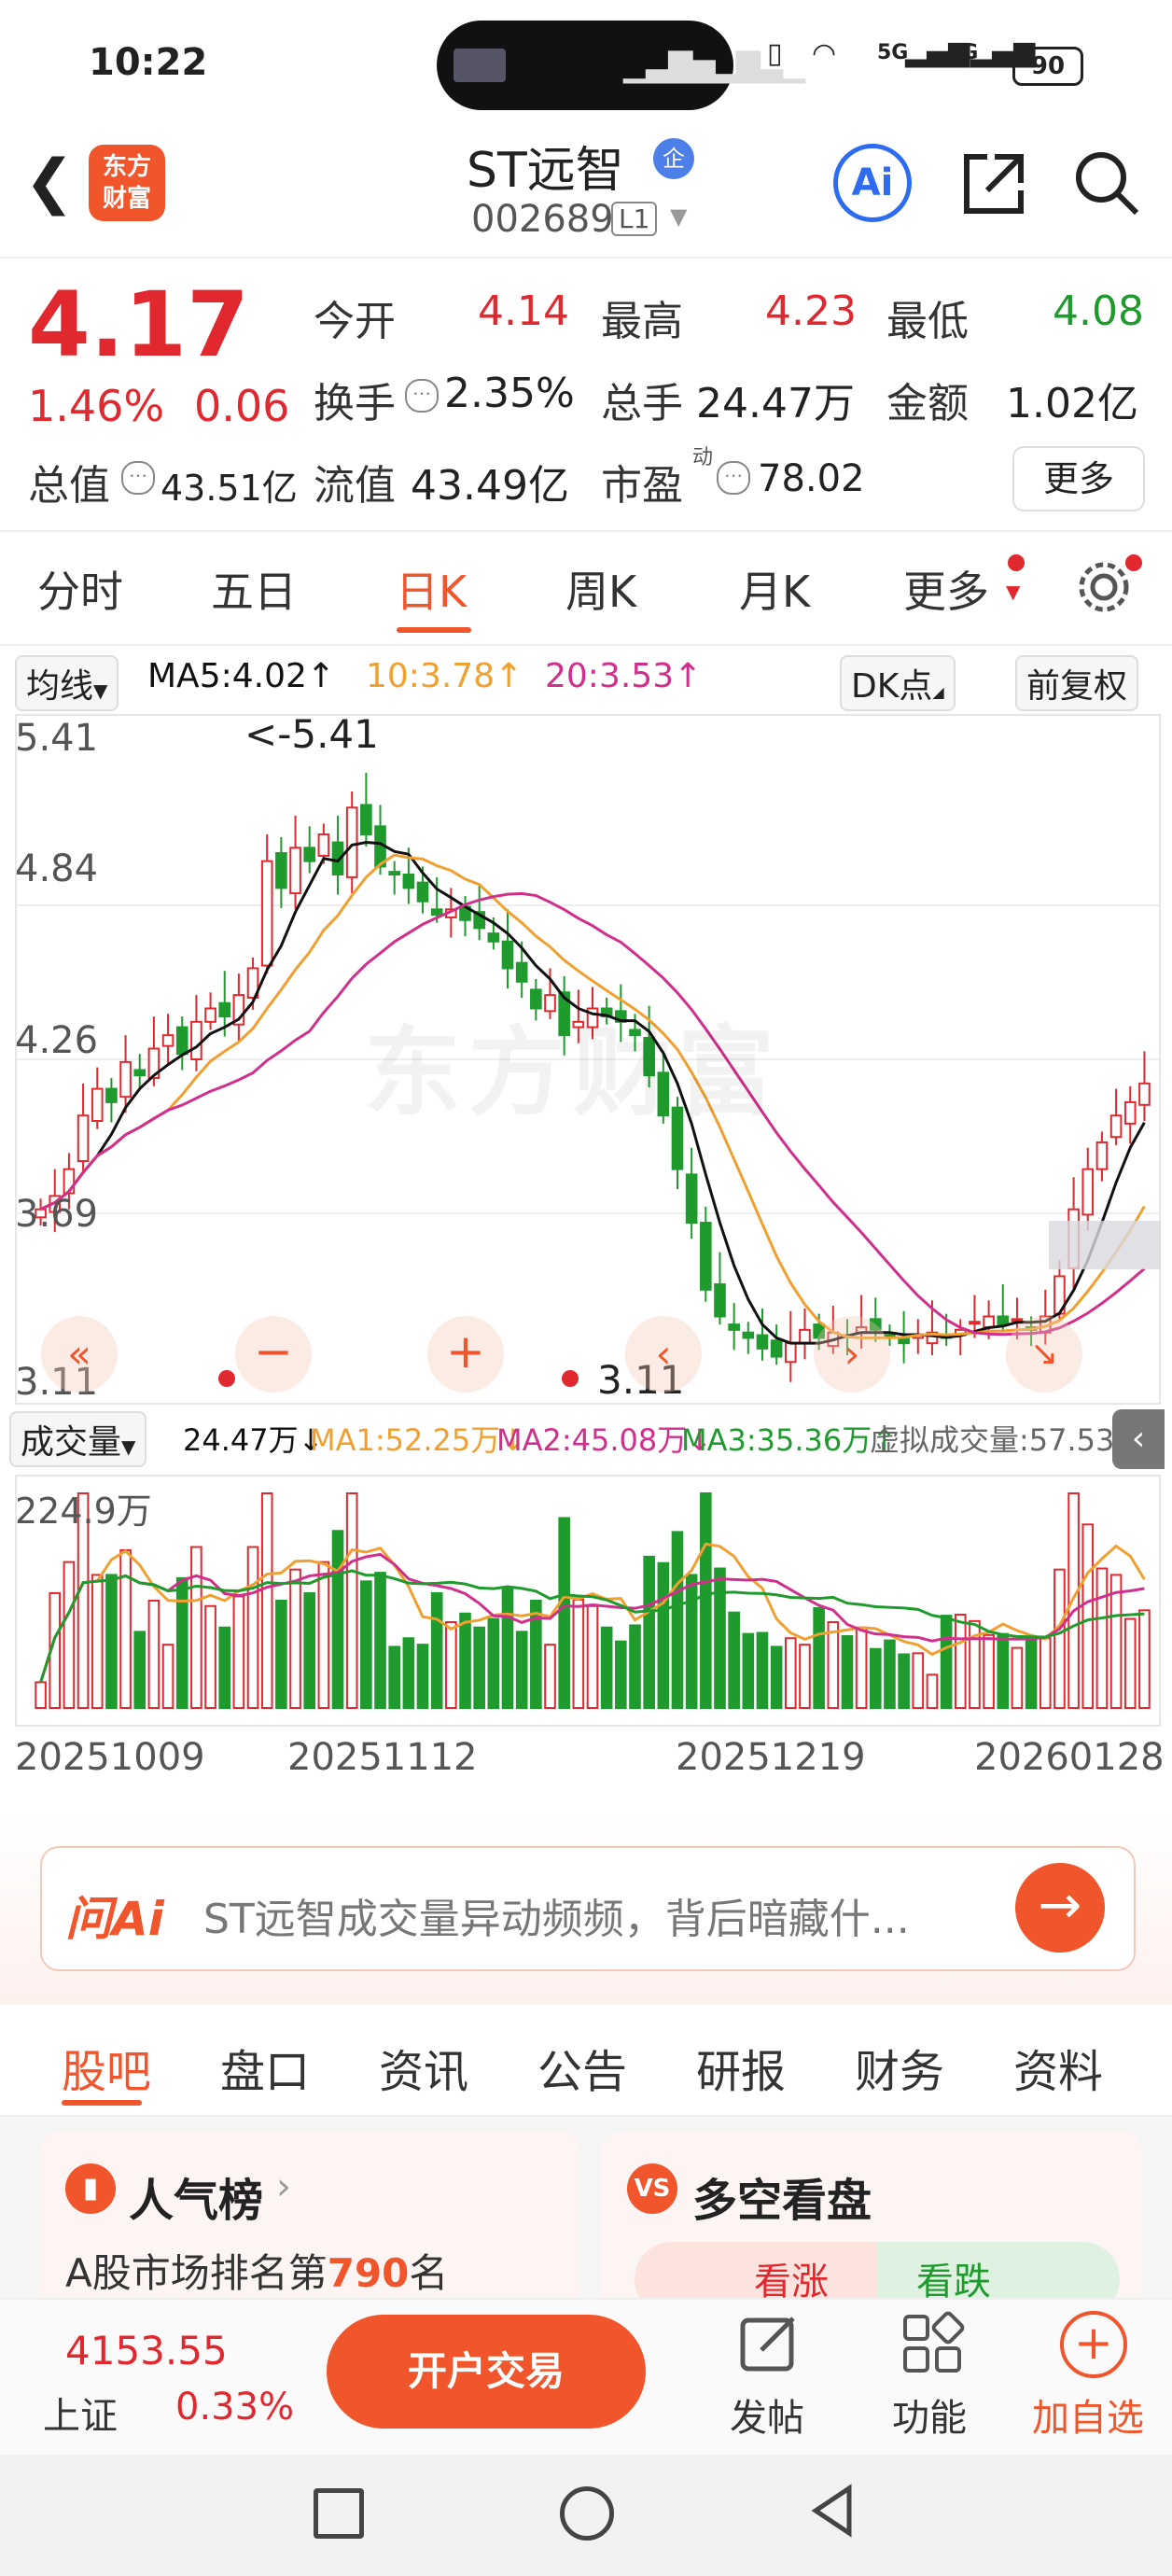 Image resolution: width=1172 pixels, height=2576 pixels. I want to click on amount-value: 1.02亿, so click(1072, 403).